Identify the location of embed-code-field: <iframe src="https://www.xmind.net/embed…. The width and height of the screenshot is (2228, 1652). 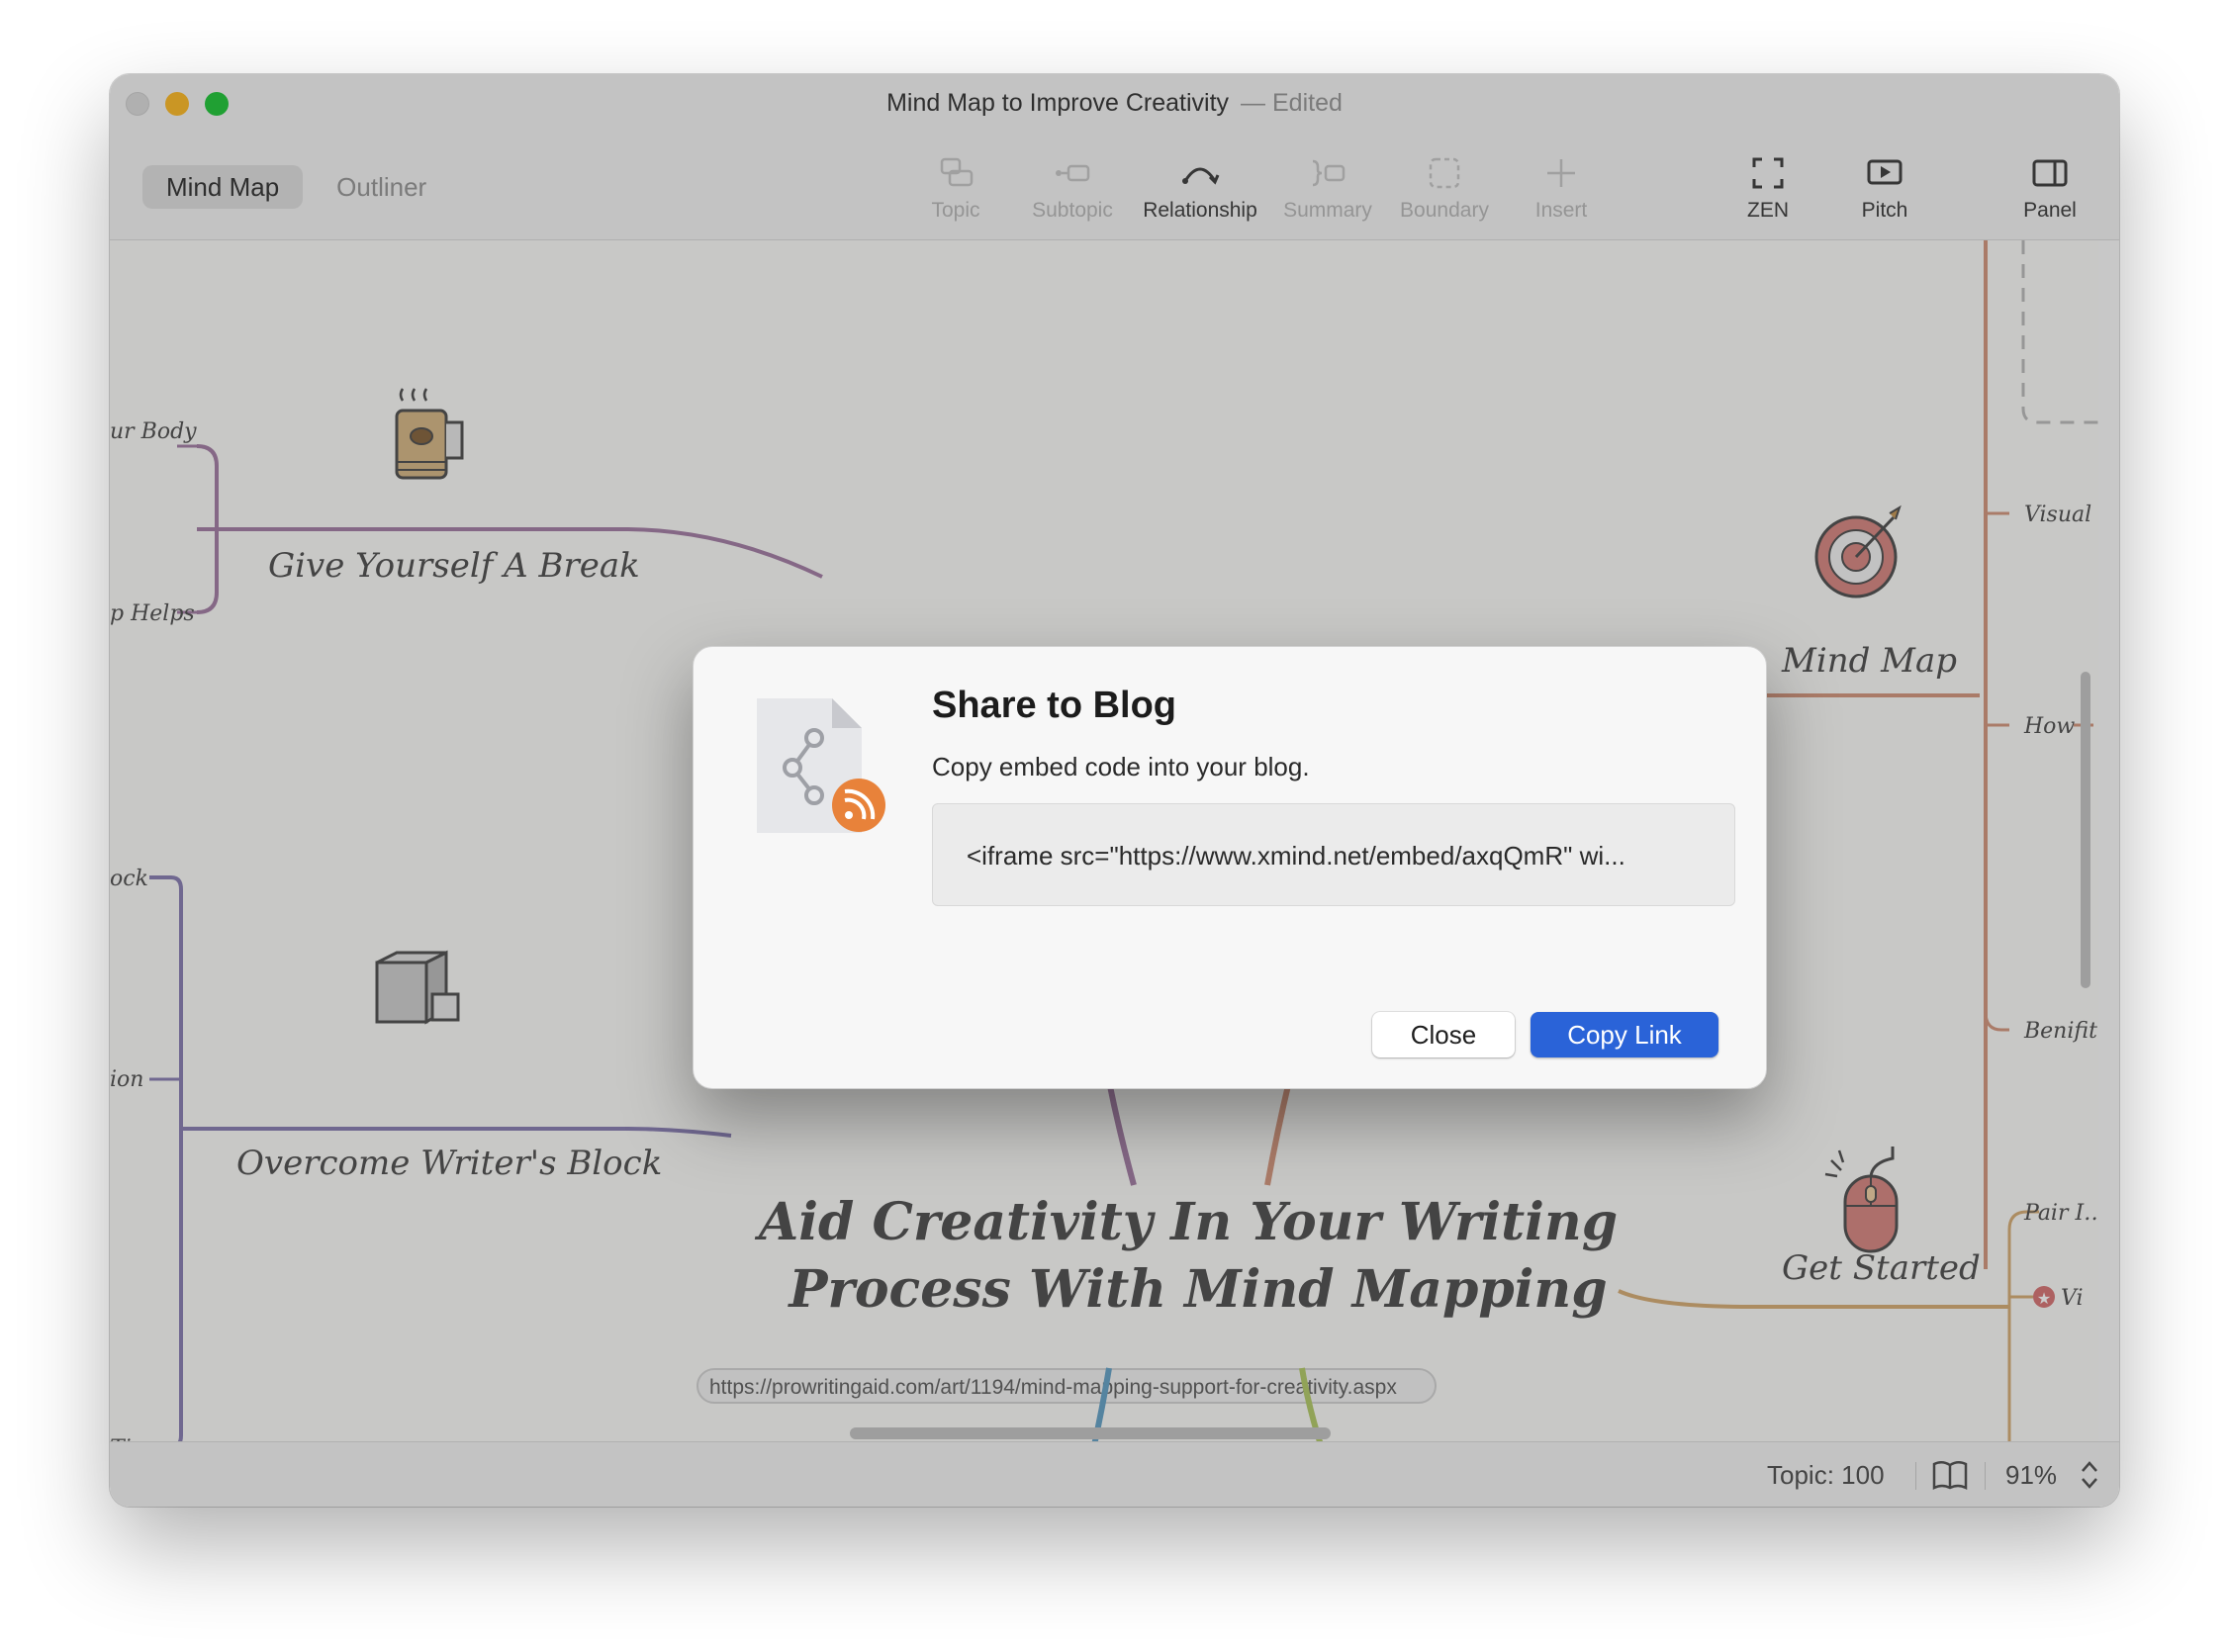
(1333, 854).